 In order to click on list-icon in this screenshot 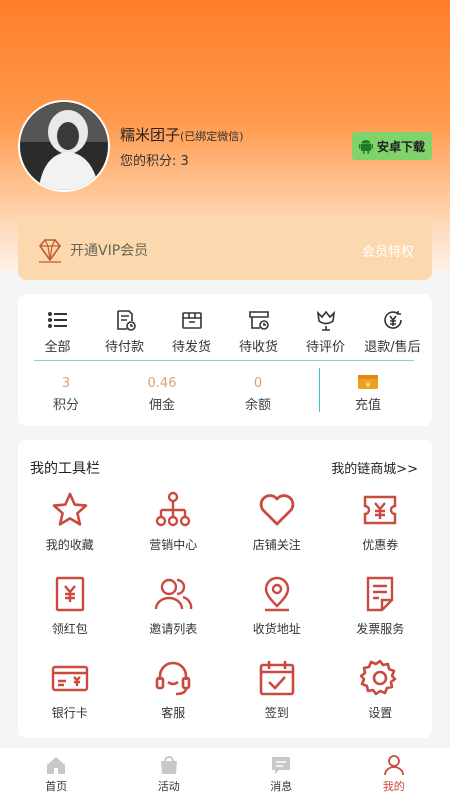, I will do `click(57, 320)`.